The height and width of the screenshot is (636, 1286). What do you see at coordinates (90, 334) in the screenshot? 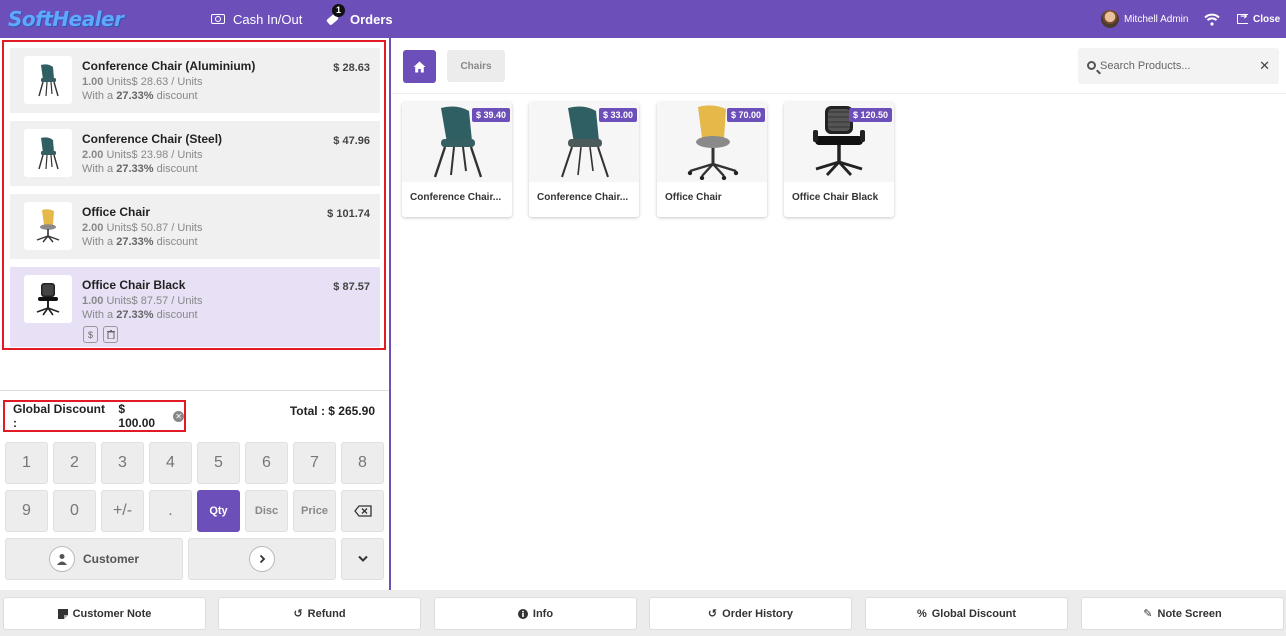
I see `edit-price-button: $` at bounding box center [90, 334].